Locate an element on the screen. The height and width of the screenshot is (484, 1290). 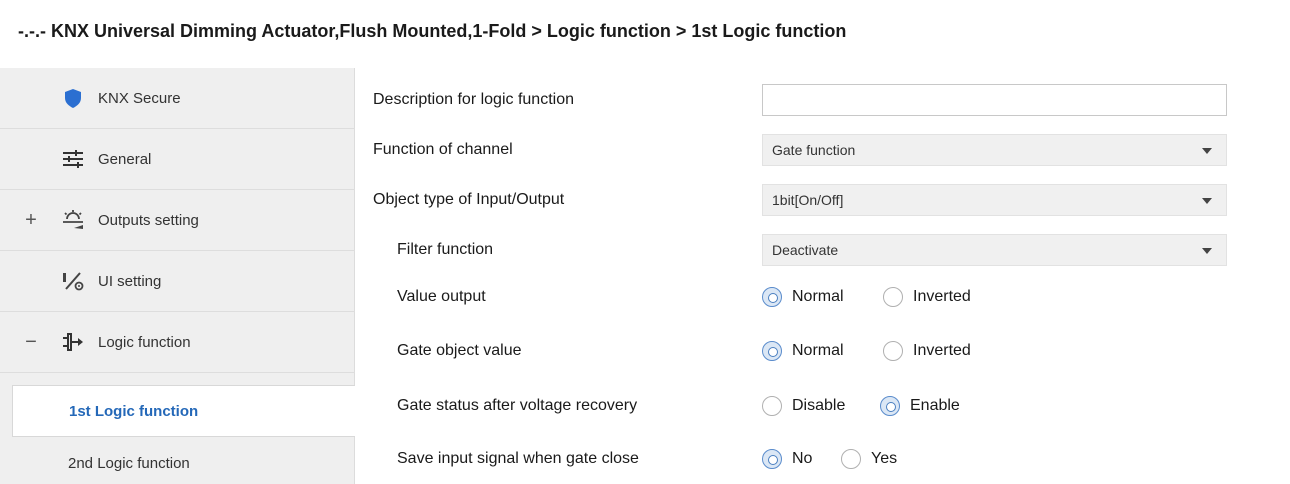
logic-icon is located at coordinates (73, 342).